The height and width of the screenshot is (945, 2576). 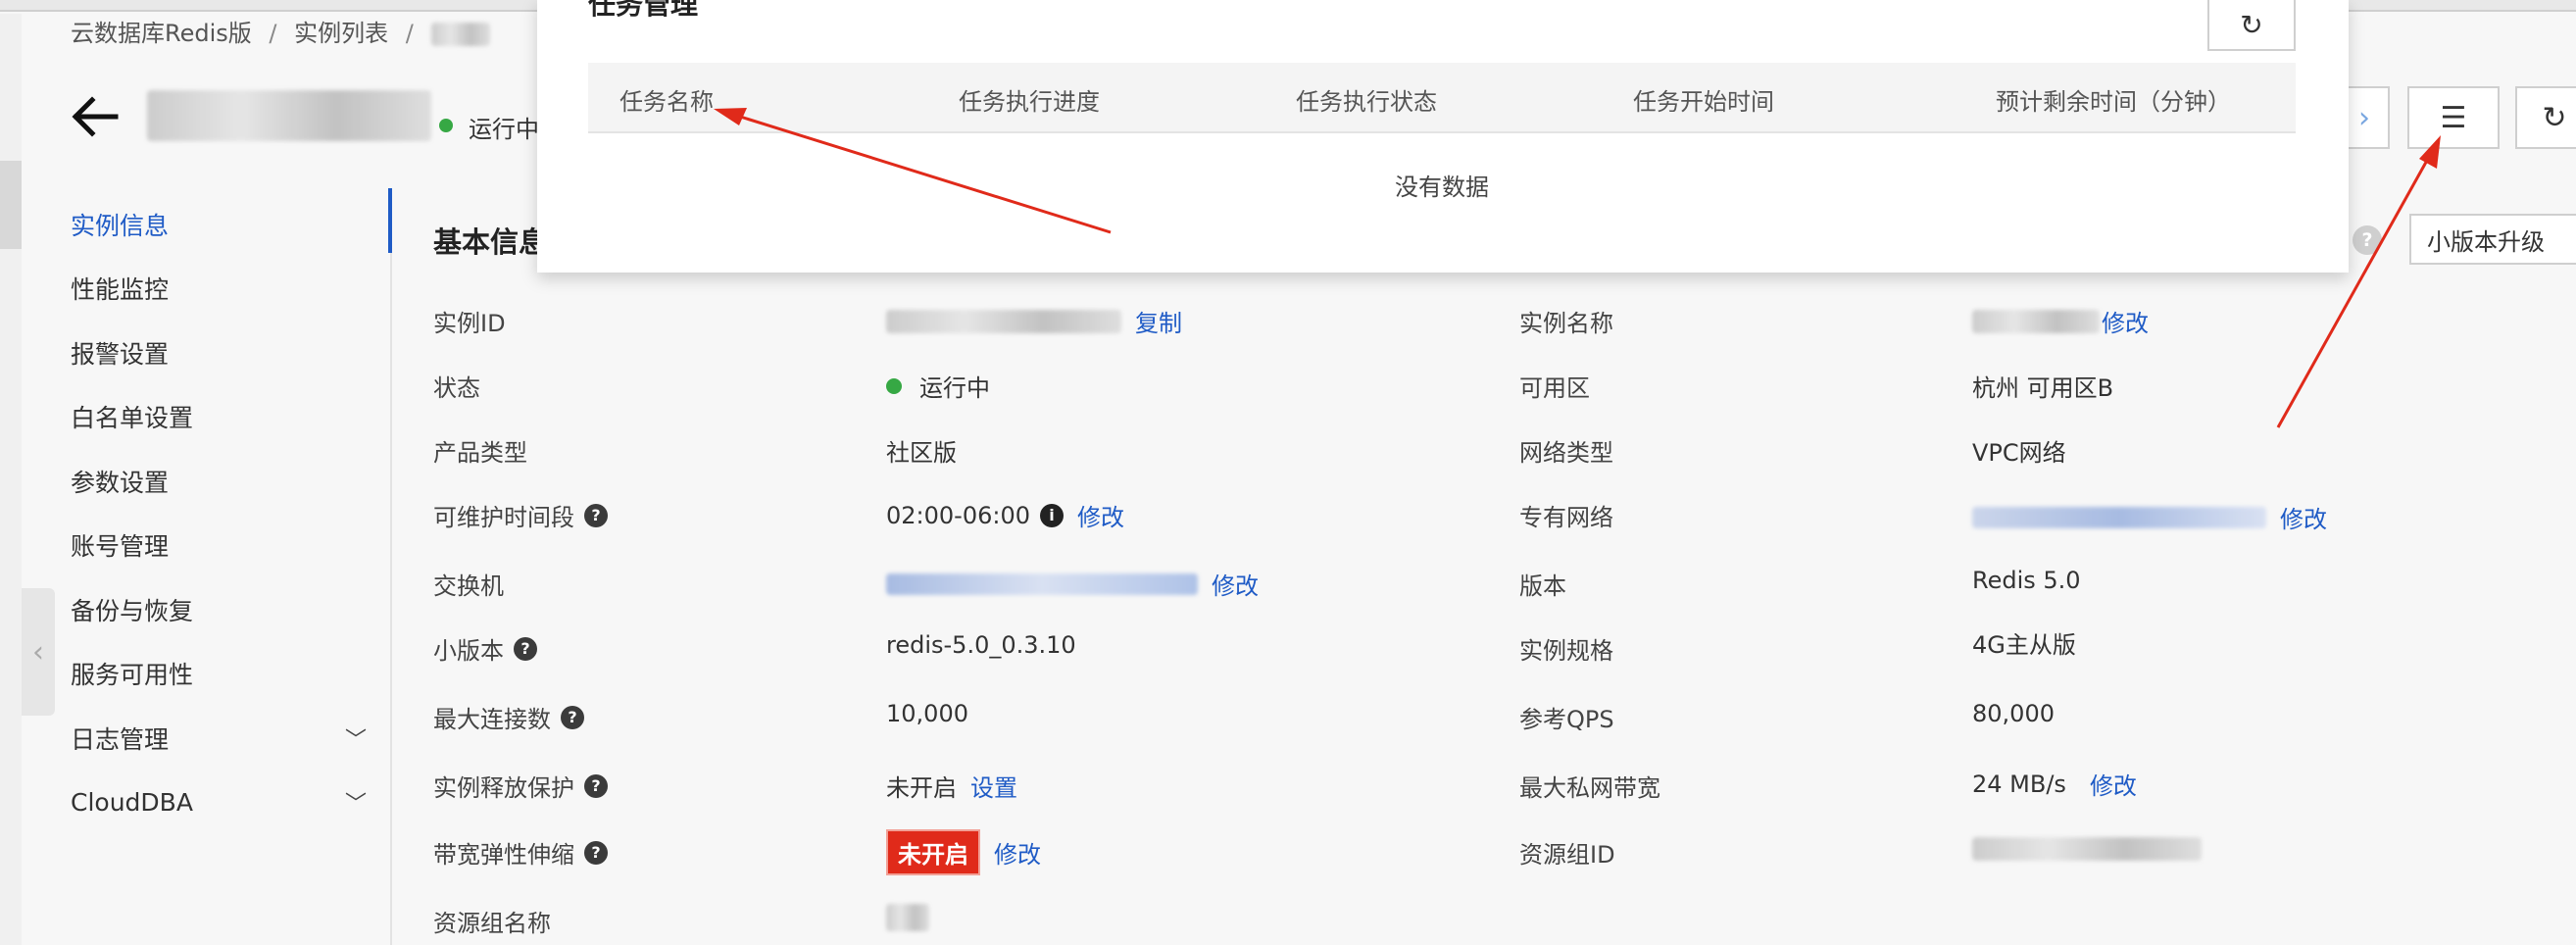 I want to click on value-status: 运行中, so click(x=938, y=386).